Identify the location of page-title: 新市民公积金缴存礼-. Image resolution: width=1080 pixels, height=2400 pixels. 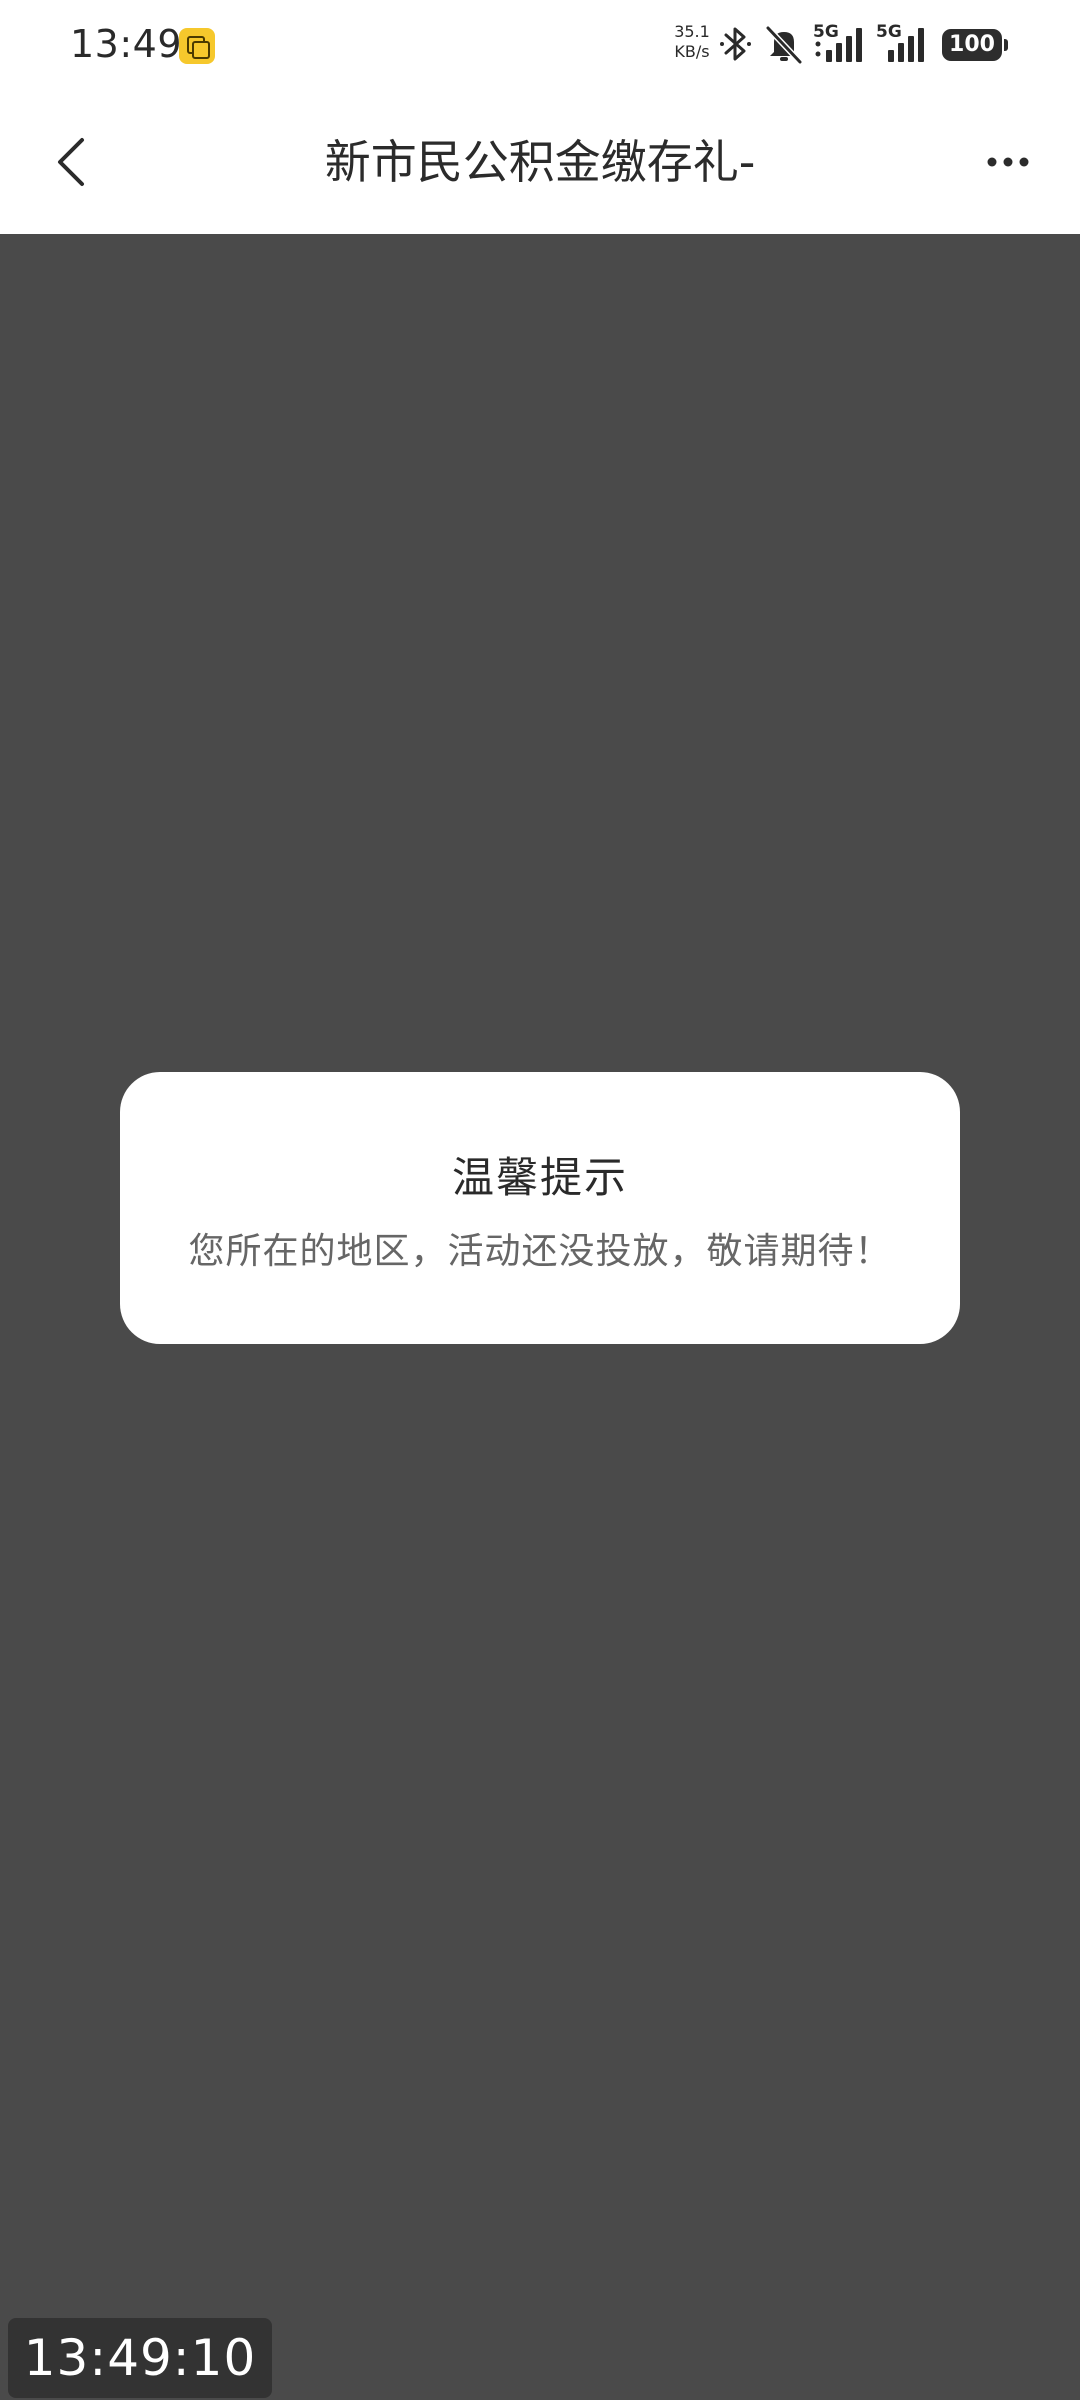
(540, 162).